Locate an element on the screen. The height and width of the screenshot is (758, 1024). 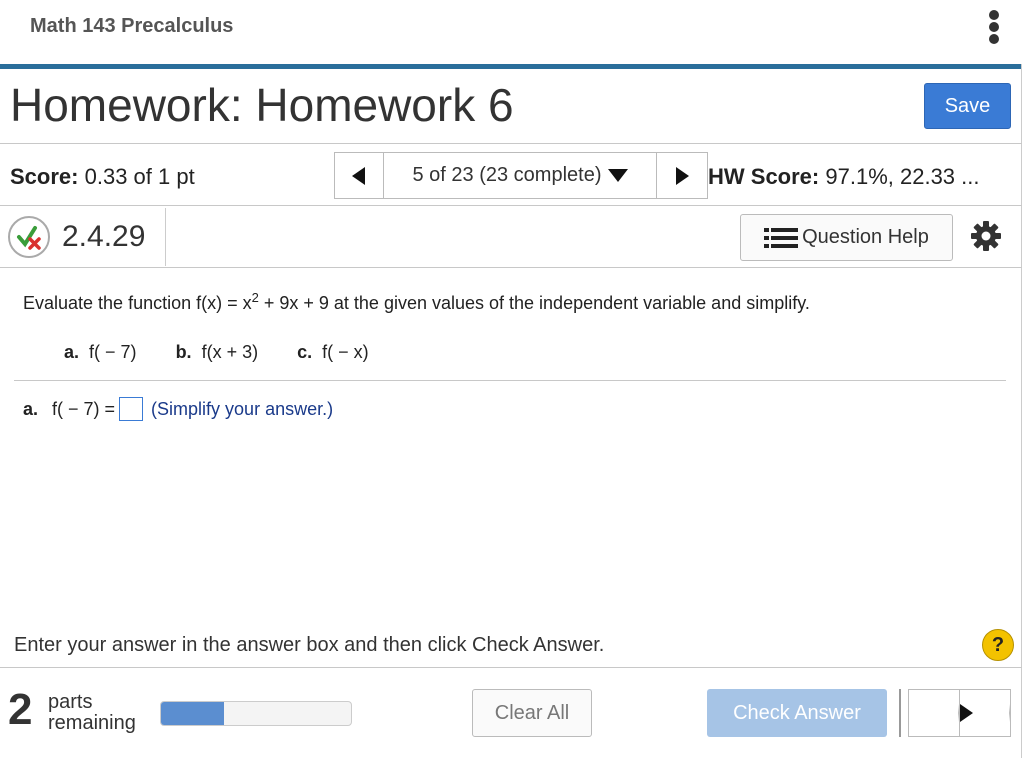
part-navigator is located at coordinates (959, 713).